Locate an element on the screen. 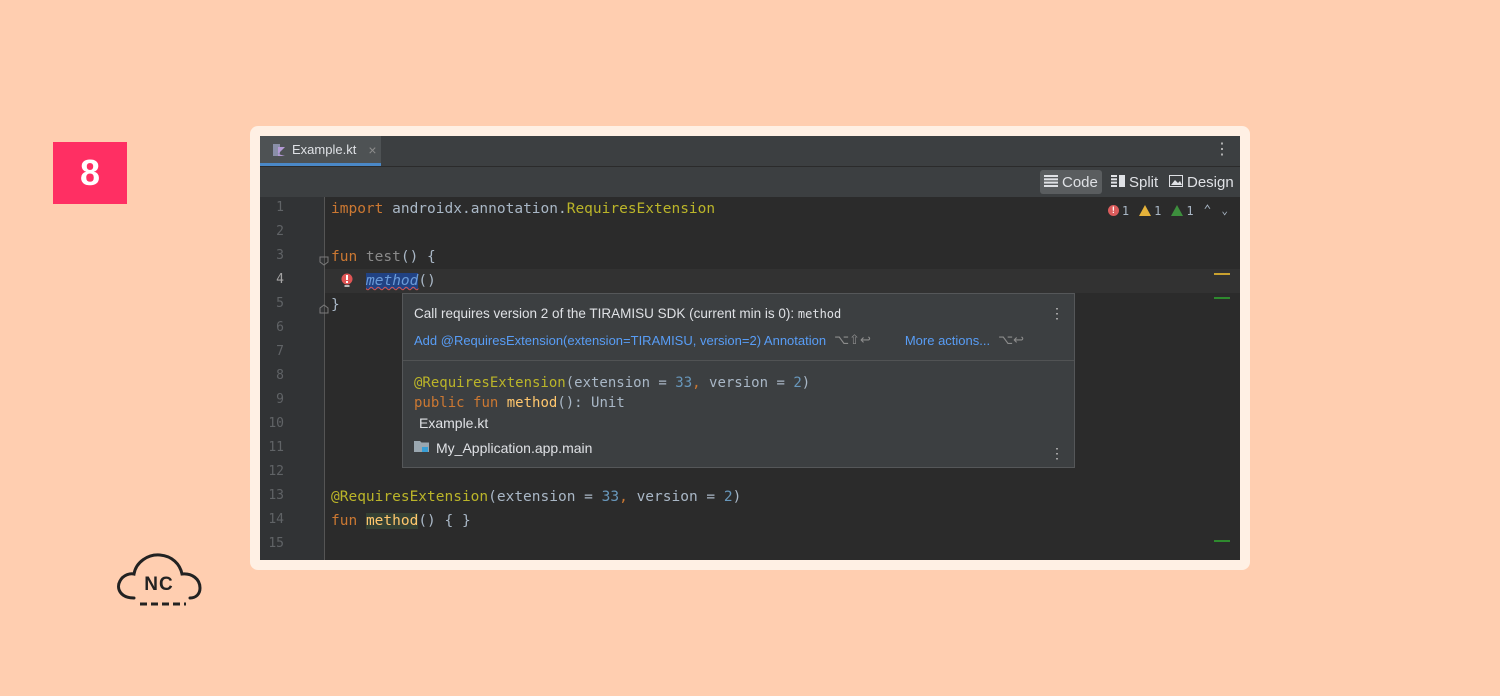 This screenshot has height=696, width=1500. code-text: () is located at coordinates (427, 281).